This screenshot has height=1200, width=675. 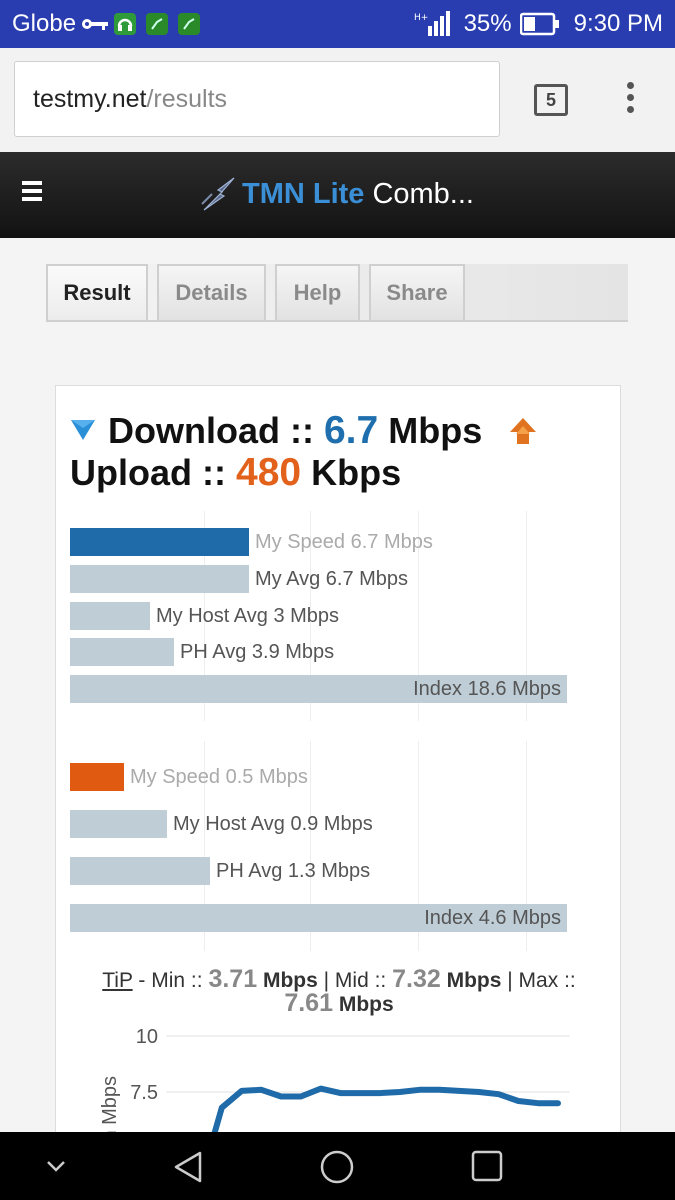 I want to click on bar-label: Index 4.6 Mbps, so click(x=492, y=918).